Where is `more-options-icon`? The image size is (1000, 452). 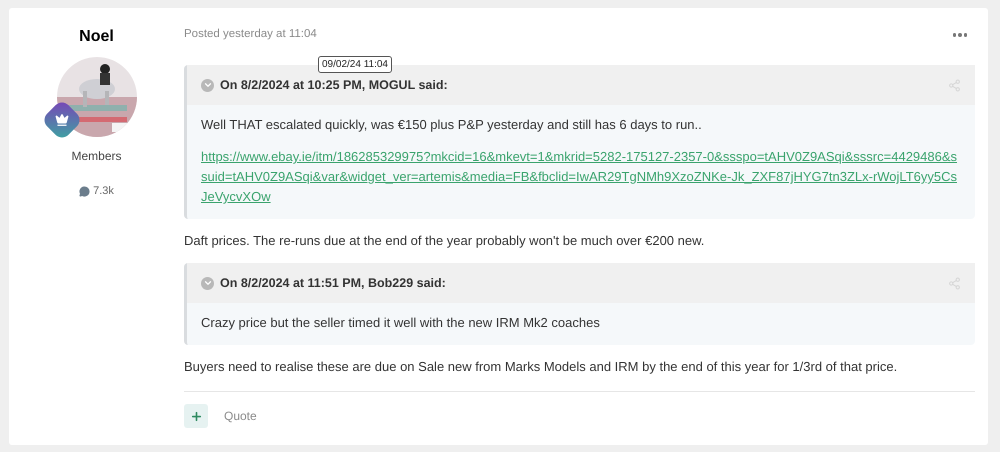 more-options-icon is located at coordinates (959, 35).